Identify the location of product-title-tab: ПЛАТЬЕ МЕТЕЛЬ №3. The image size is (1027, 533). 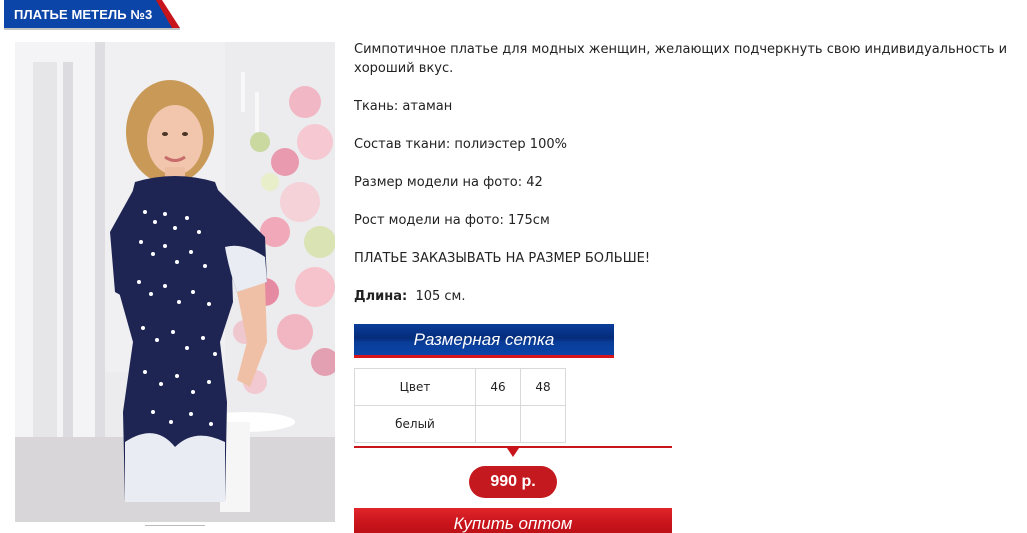
(92, 15).